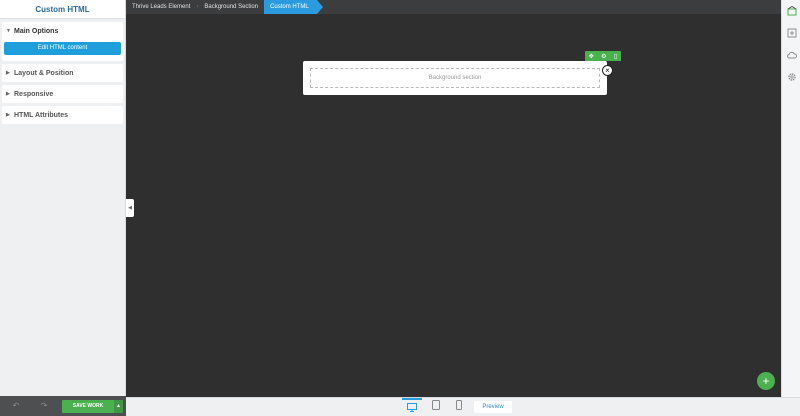 The height and width of the screenshot is (416, 800). I want to click on panel-responsive-label: Responsive, so click(34, 94).